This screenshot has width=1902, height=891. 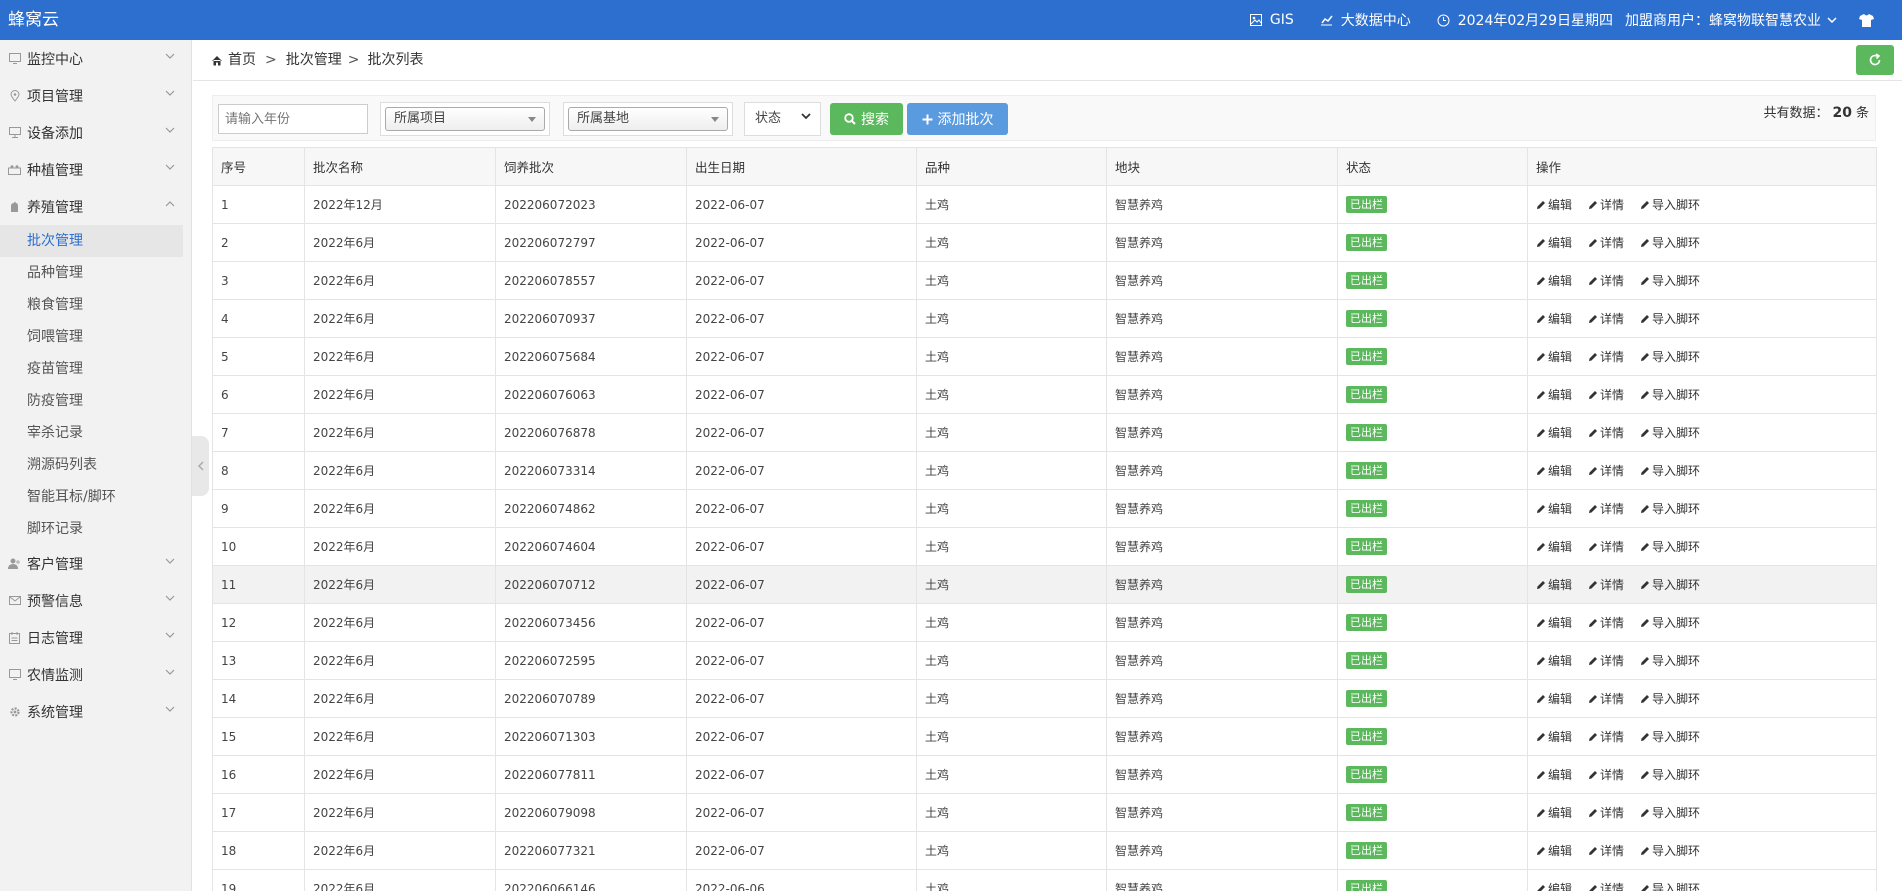 What do you see at coordinates (465, 119) in the screenshot?
I see `project-select: 所属项目` at bounding box center [465, 119].